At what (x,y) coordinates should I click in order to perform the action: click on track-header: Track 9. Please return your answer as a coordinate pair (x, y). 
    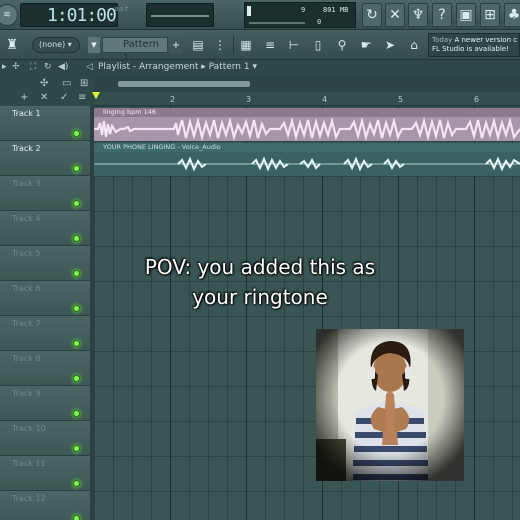
    Looking at the image, I should click on (45, 403).